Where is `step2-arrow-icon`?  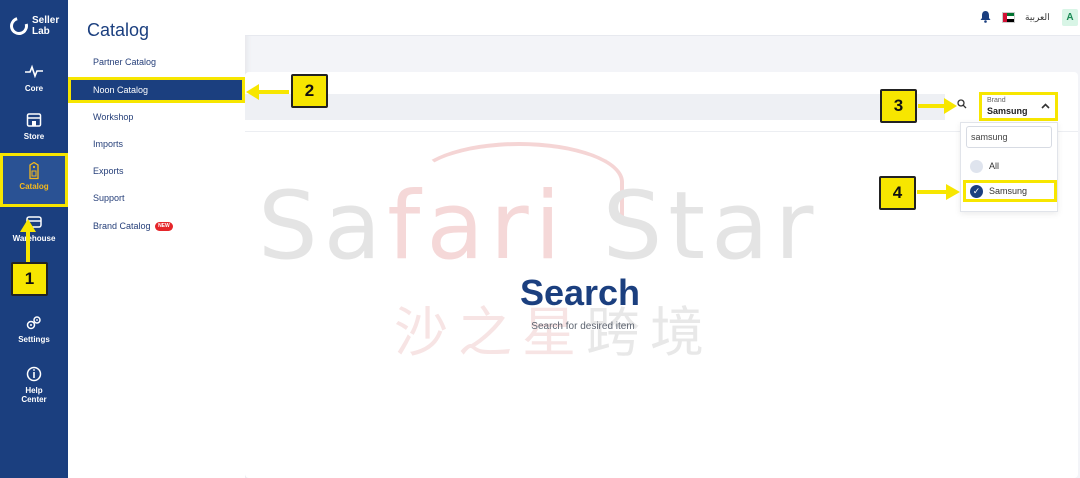 step2-arrow-icon is located at coordinates (267, 92).